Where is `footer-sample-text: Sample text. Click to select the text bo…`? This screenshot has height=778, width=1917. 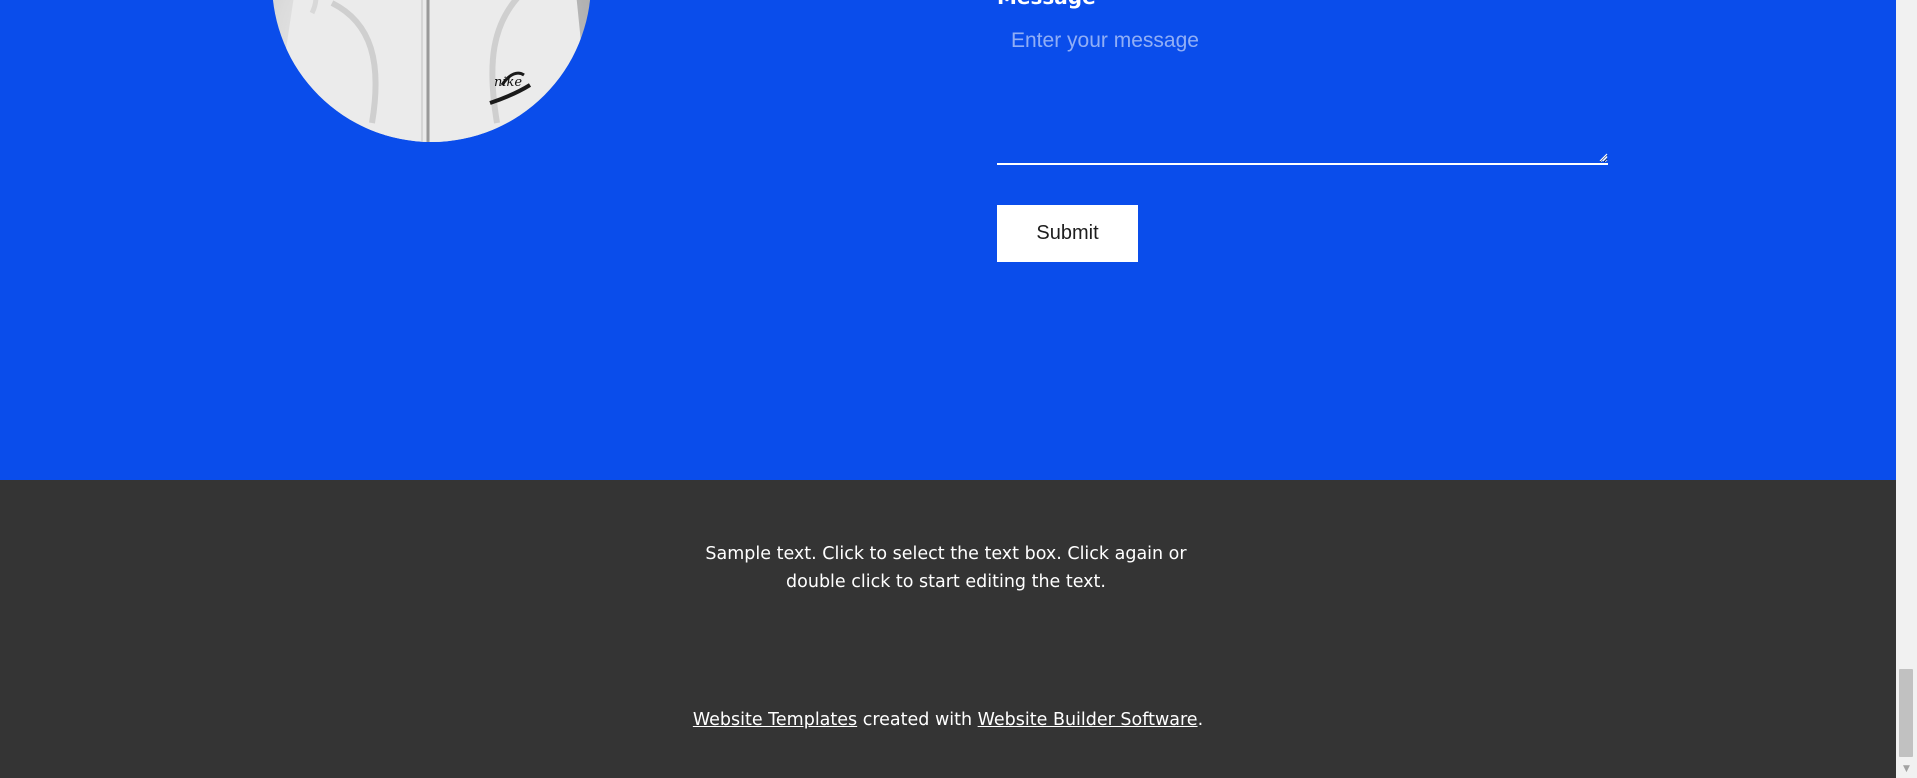 footer-sample-text: Sample text. Click to select the text bo… is located at coordinates (946, 568).